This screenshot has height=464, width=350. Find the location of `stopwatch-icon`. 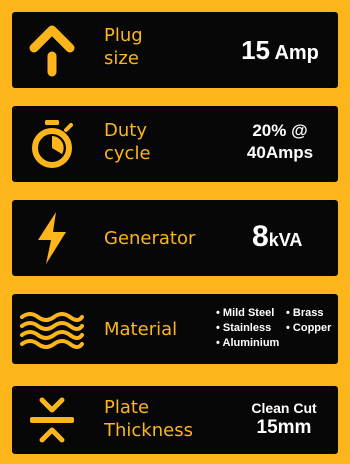

stopwatch-icon is located at coordinates (52, 144).